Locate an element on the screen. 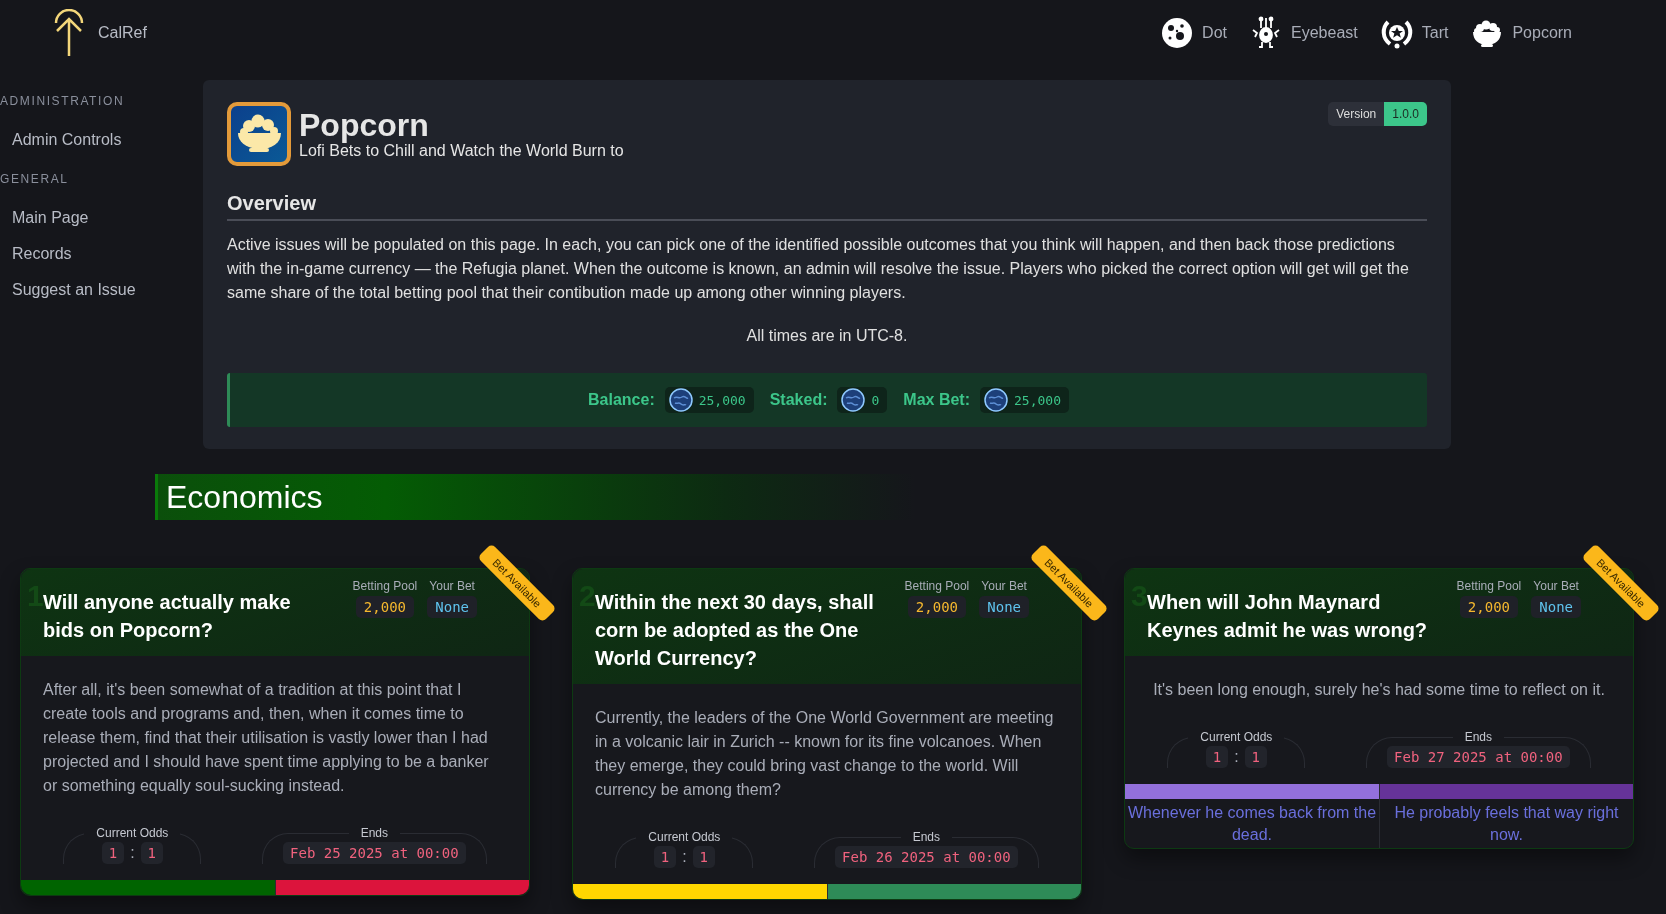 Image resolution: width=1666 pixels, height=914 pixels. sidebar-heading: ADMINISTRATION is located at coordinates (63, 101).